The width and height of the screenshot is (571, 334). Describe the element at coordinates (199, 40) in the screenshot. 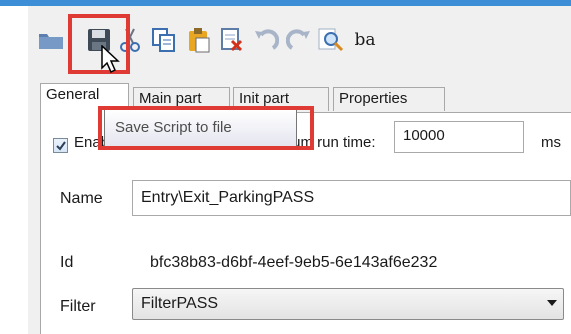

I see `paste-icon` at that location.